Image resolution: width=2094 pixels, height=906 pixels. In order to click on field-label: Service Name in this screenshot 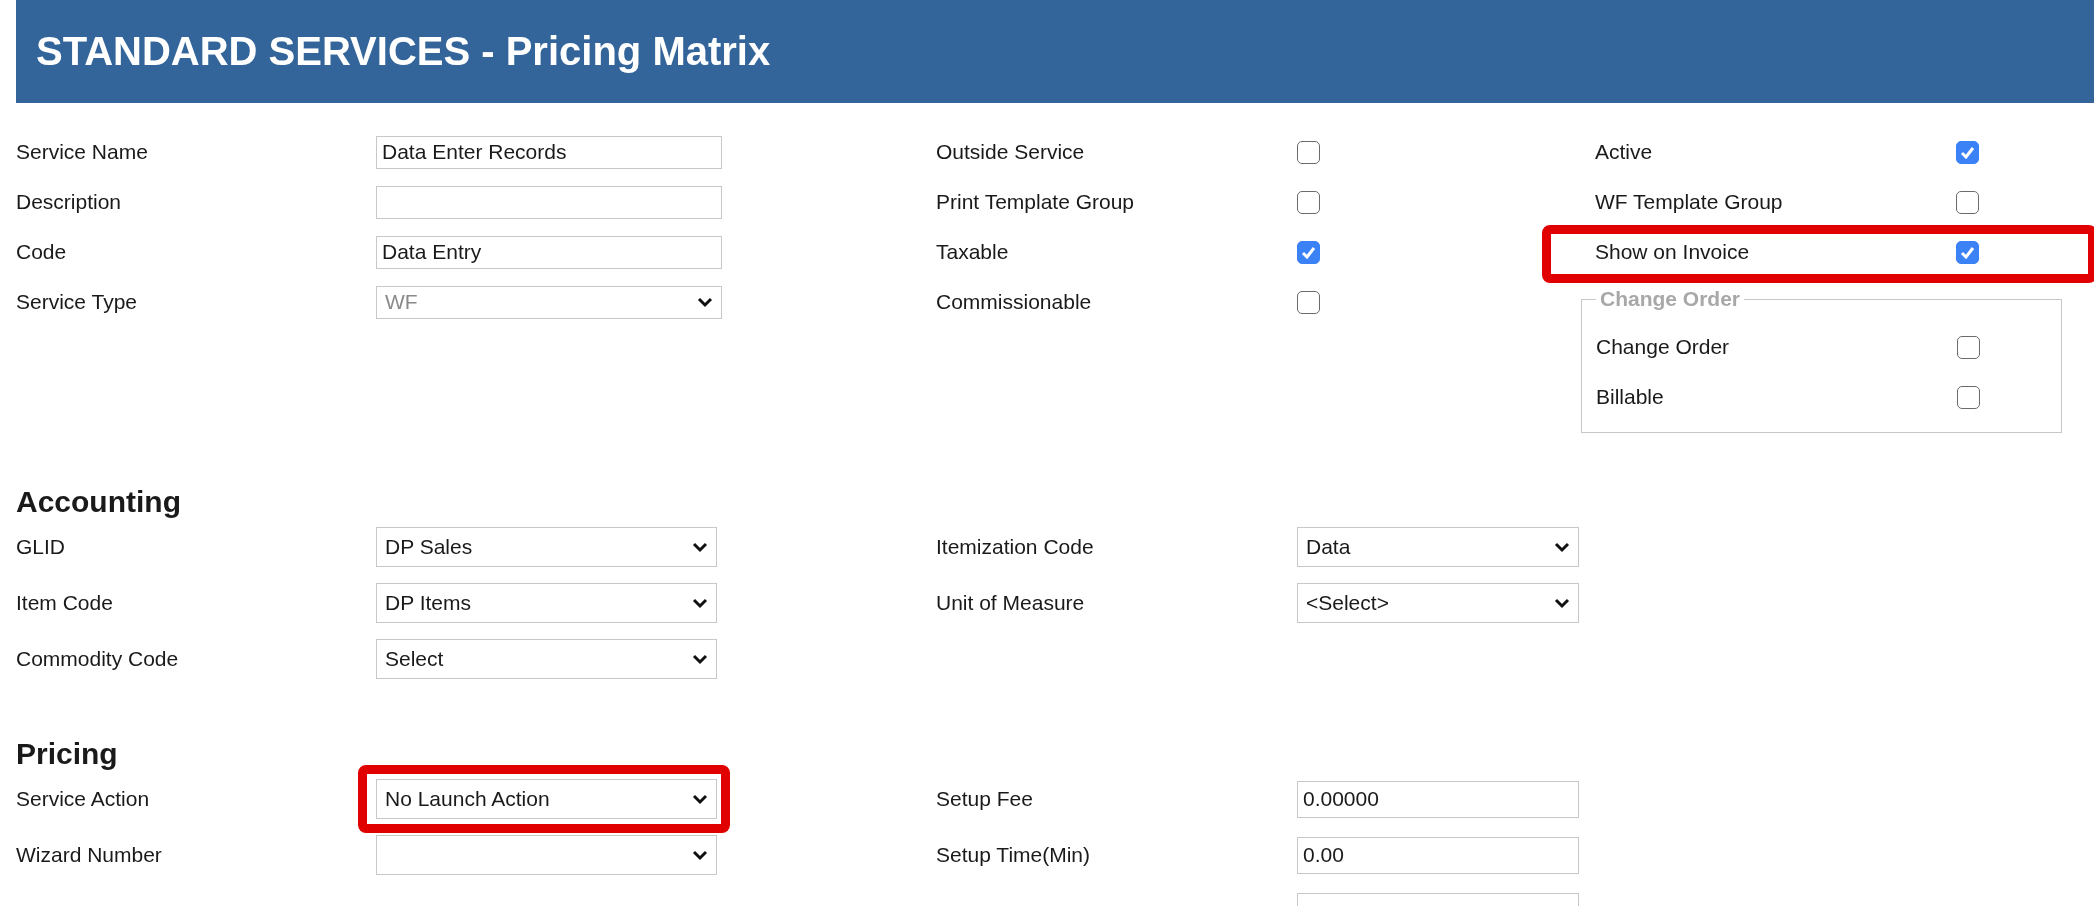, I will do `click(82, 152)`.